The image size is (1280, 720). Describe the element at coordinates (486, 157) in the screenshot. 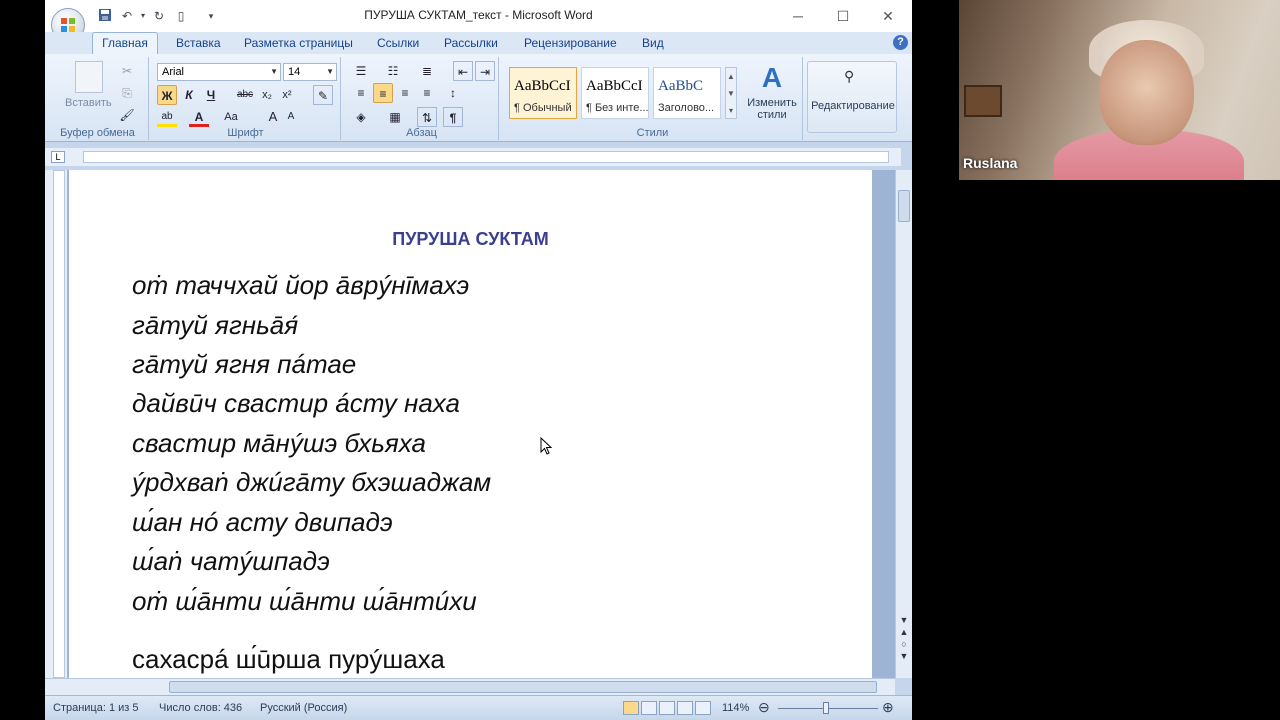

I see `ruler-track` at that location.